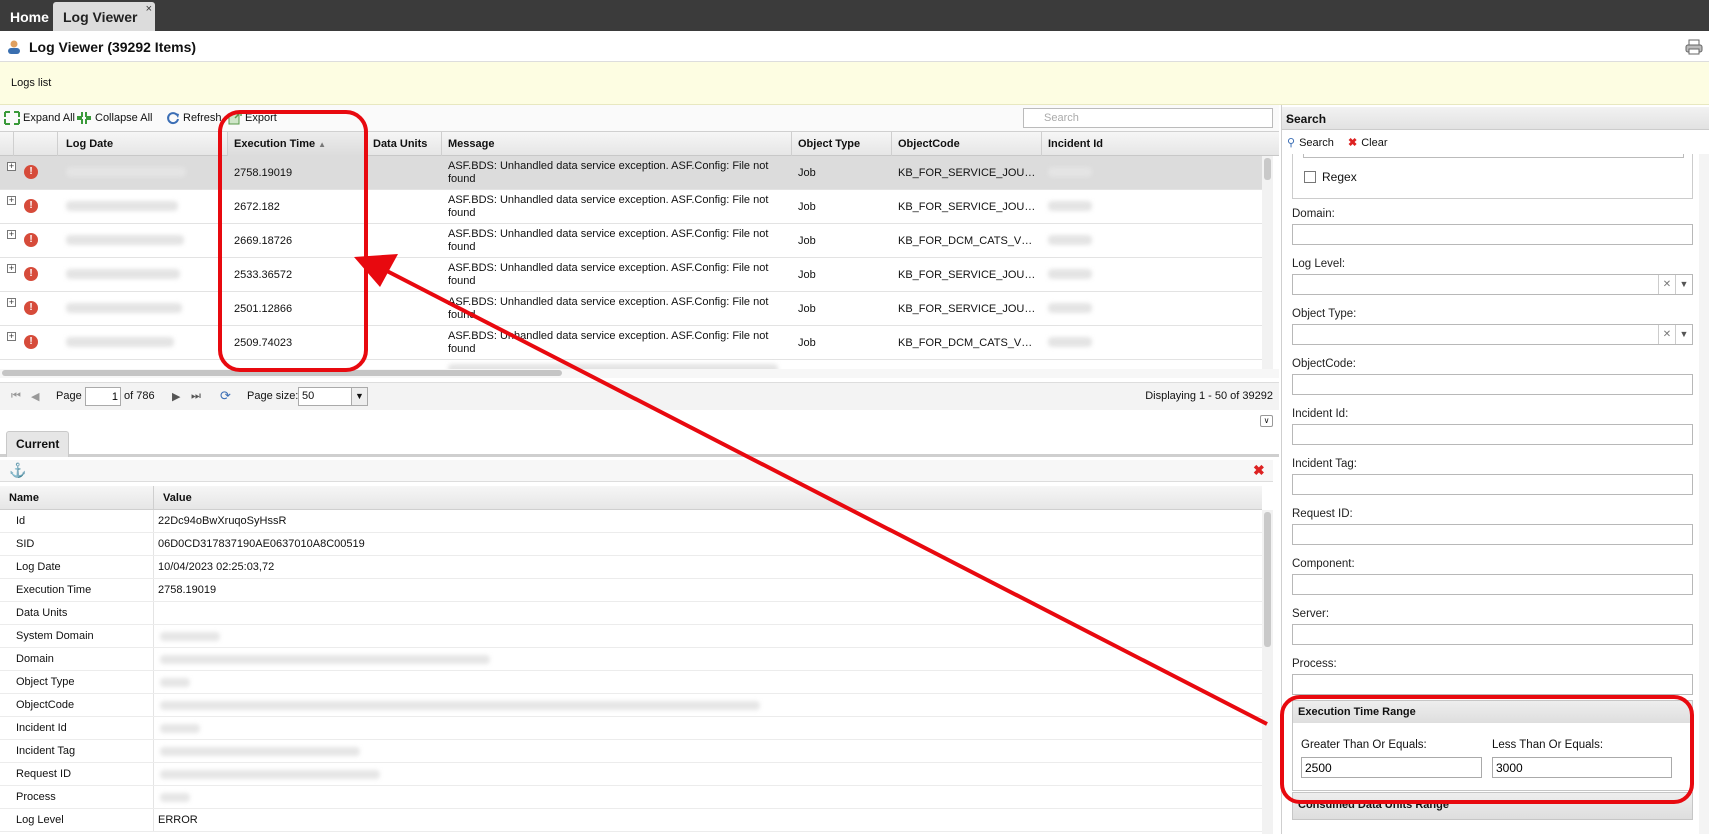 This screenshot has width=1709, height=834. Describe the element at coordinates (7, 144) in the screenshot. I see `header-expand-col` at that location.